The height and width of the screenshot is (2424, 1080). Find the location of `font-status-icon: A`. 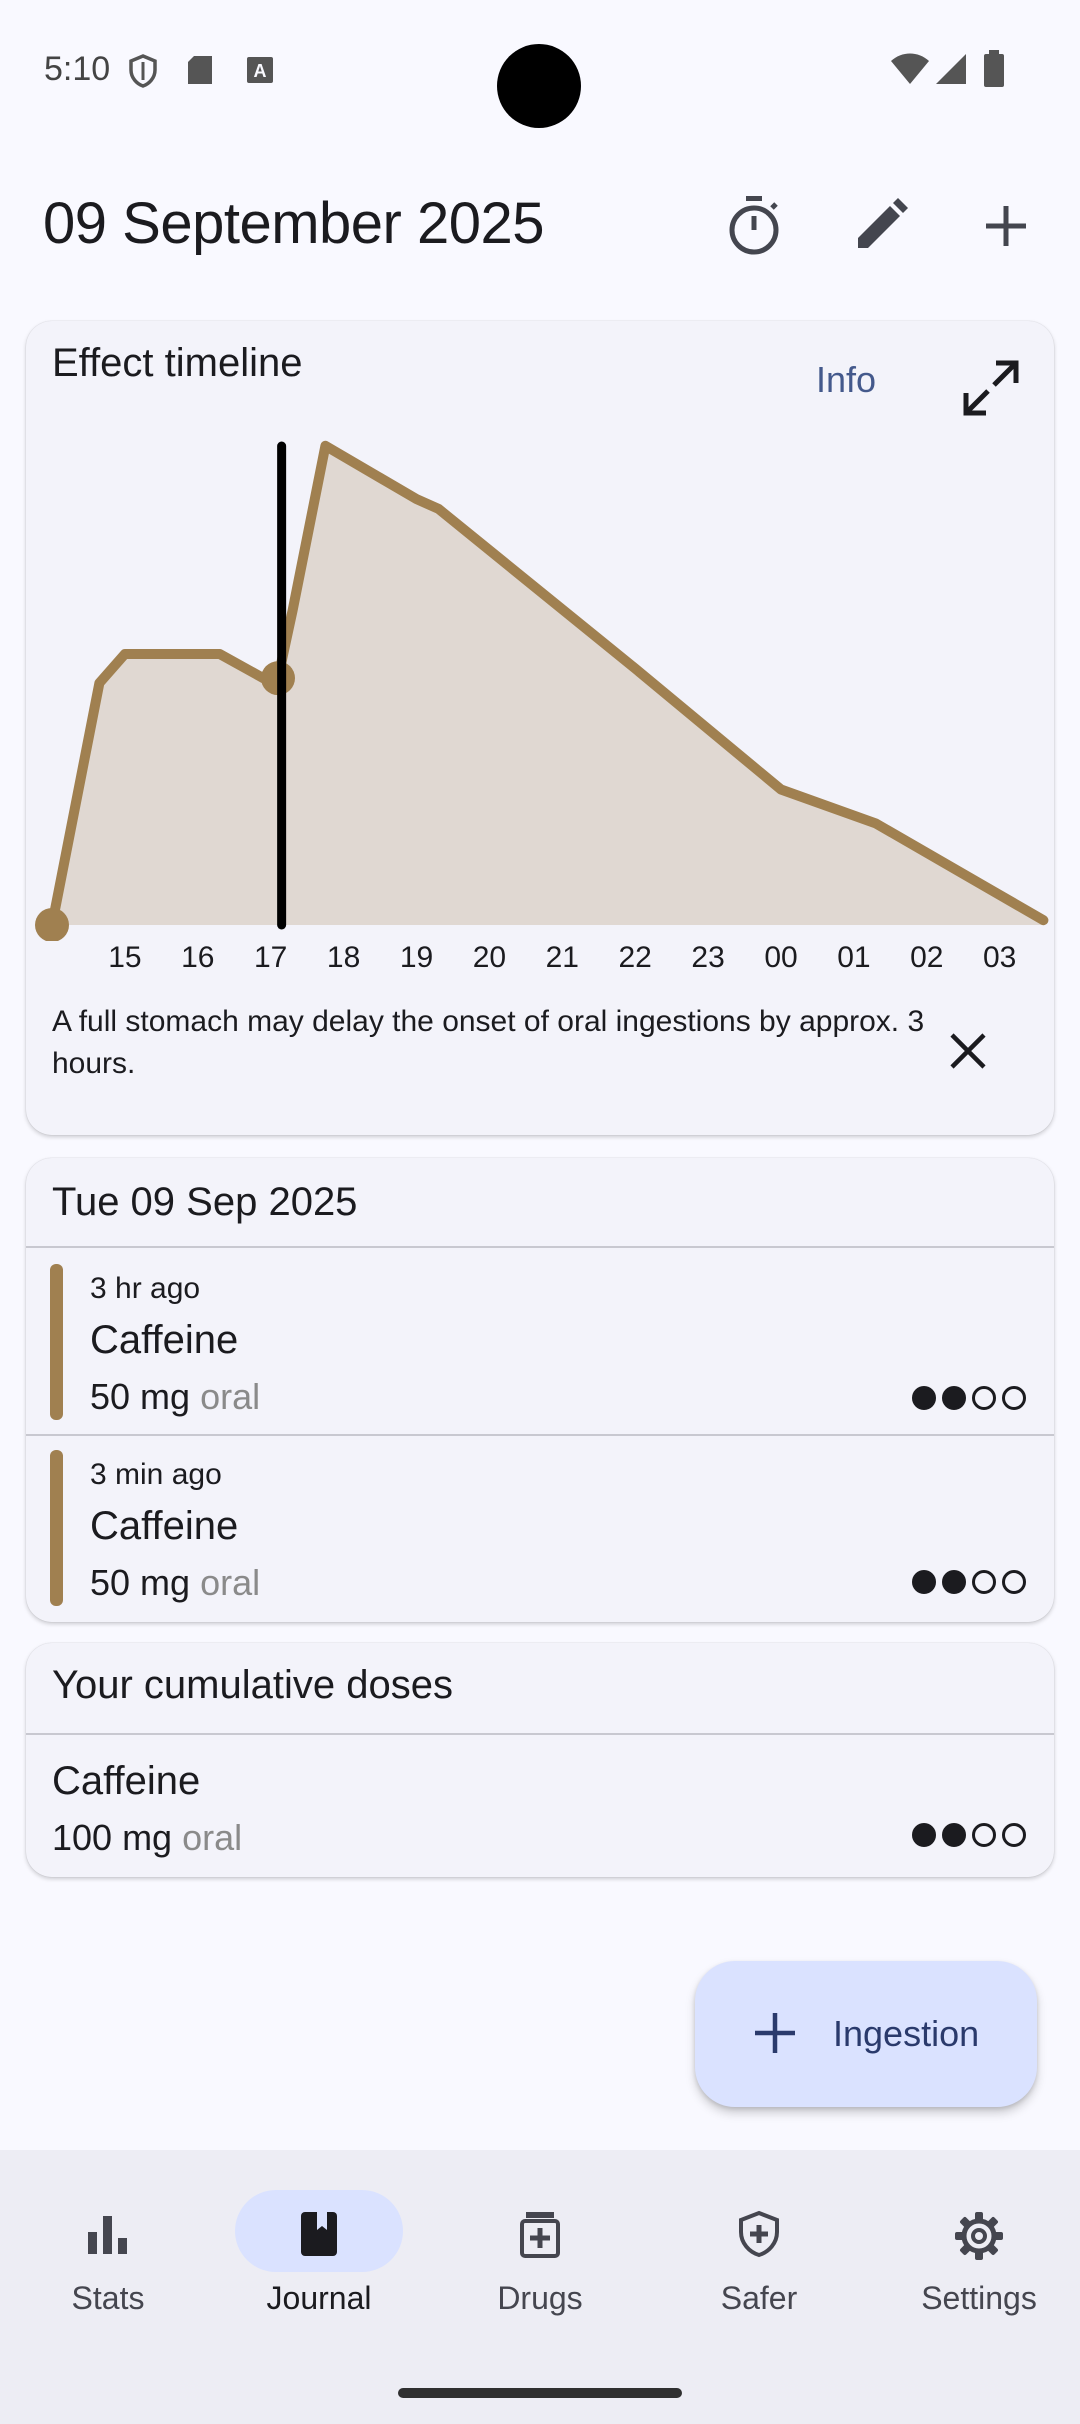

font-status-icon: A is located at coordinates (260, 70).